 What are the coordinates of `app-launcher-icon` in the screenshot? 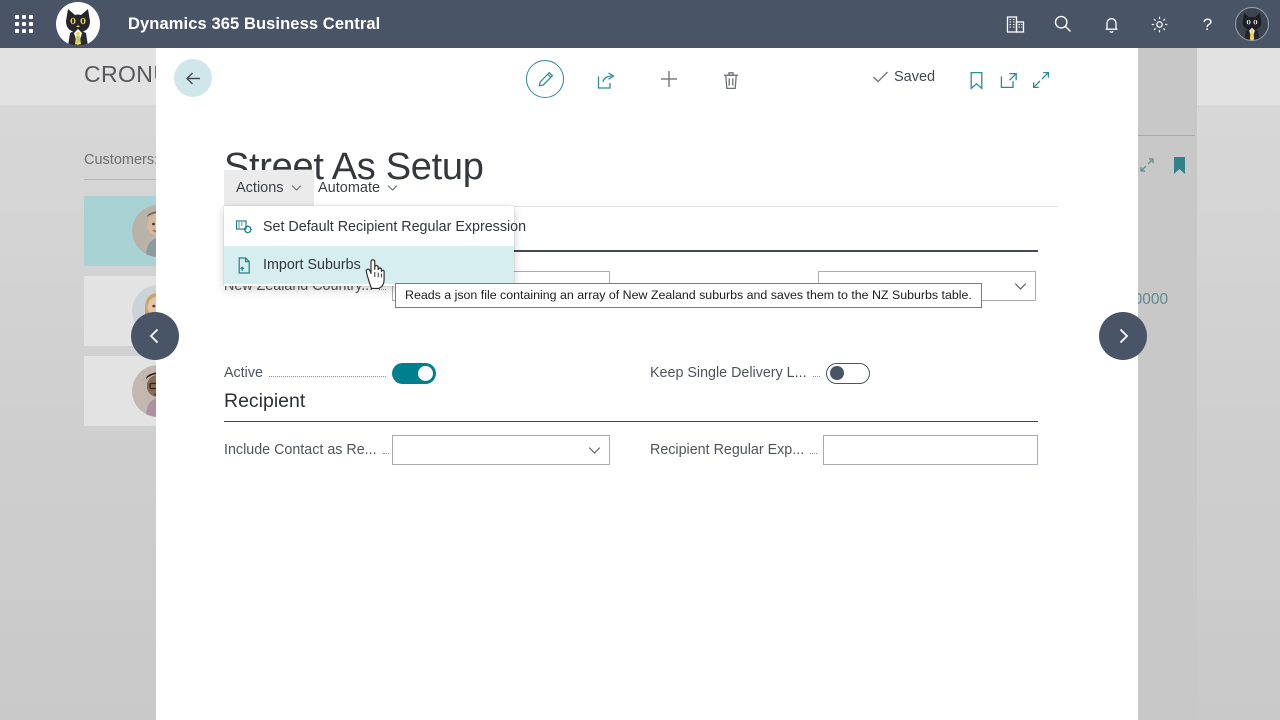 It's located at (24, 24).